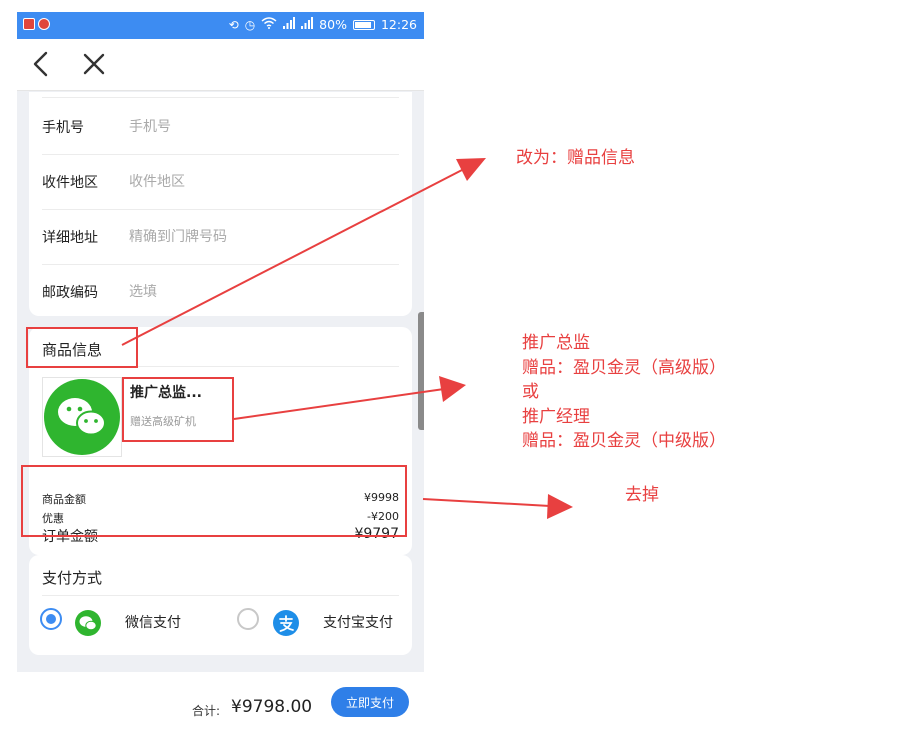  What do you see at coordinates (642, 495) in the screenshot?
I see `annotation-note-remove: 去掉` at bounding box center [642, 495].